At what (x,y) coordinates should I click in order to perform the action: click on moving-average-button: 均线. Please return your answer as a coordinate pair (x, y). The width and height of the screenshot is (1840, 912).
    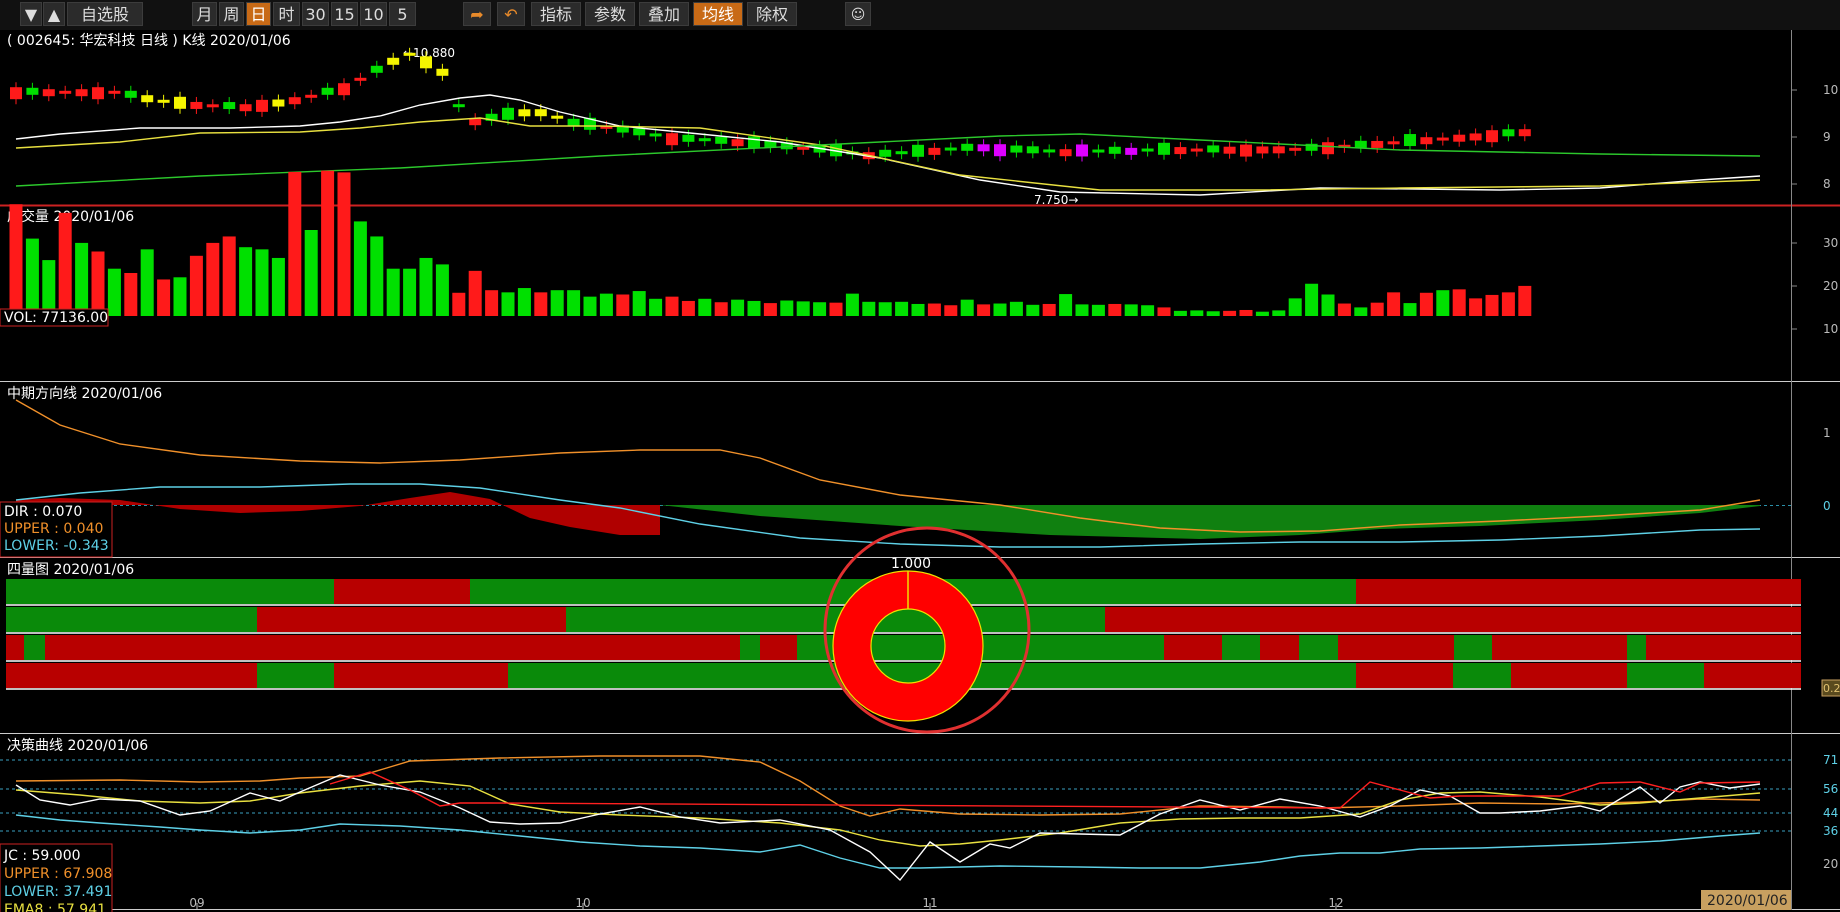
    Looking at the image, I should click on (718, 14).